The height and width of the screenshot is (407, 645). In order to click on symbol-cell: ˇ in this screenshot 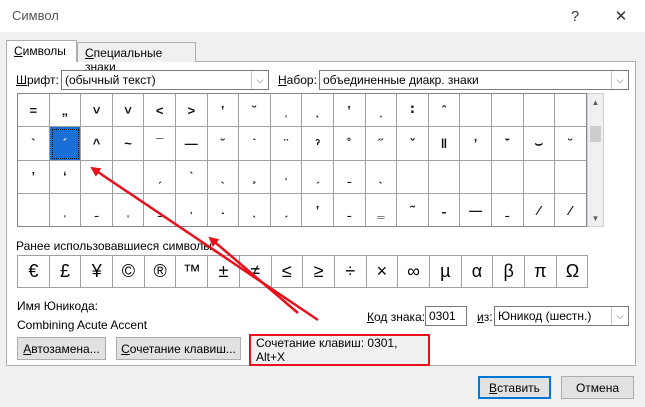, I will do `click(413, 144)`.